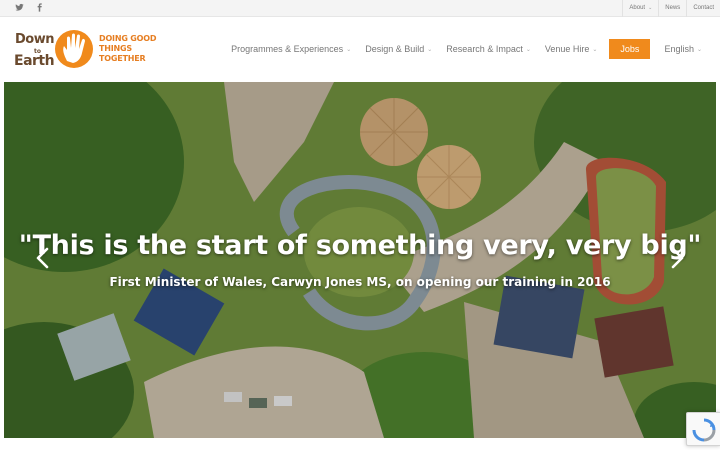  I want to click on recaptcha-badge, so click(703, 429).